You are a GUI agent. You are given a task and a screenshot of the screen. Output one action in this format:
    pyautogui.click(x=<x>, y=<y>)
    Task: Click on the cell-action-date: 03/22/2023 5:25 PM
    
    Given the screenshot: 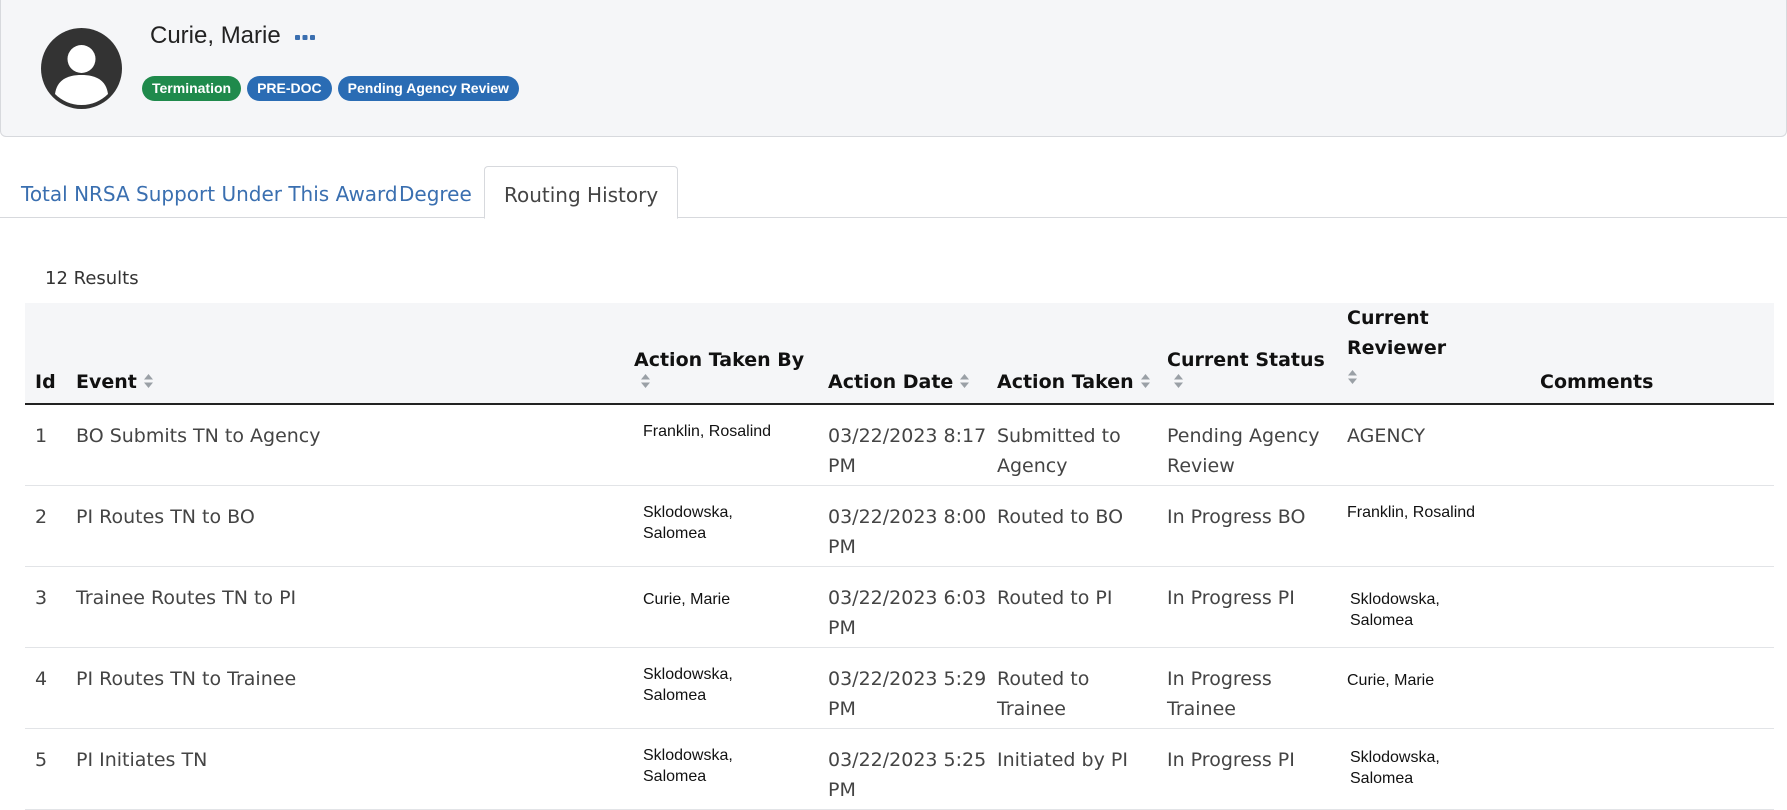 What is the action you would take?
    pyautogui.click(x=907, y=774)
    